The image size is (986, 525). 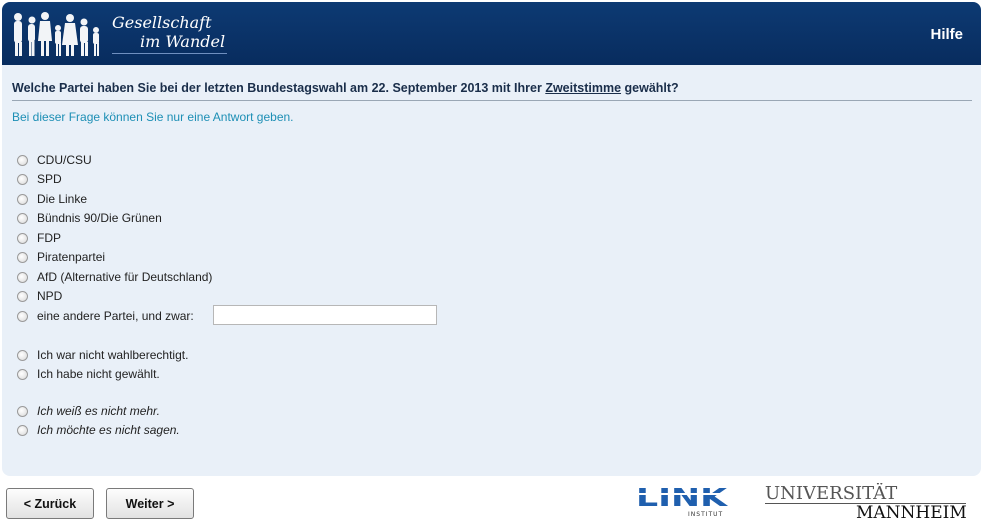 I want to click on help-link: Hilfe, so click(x=946, y=34).